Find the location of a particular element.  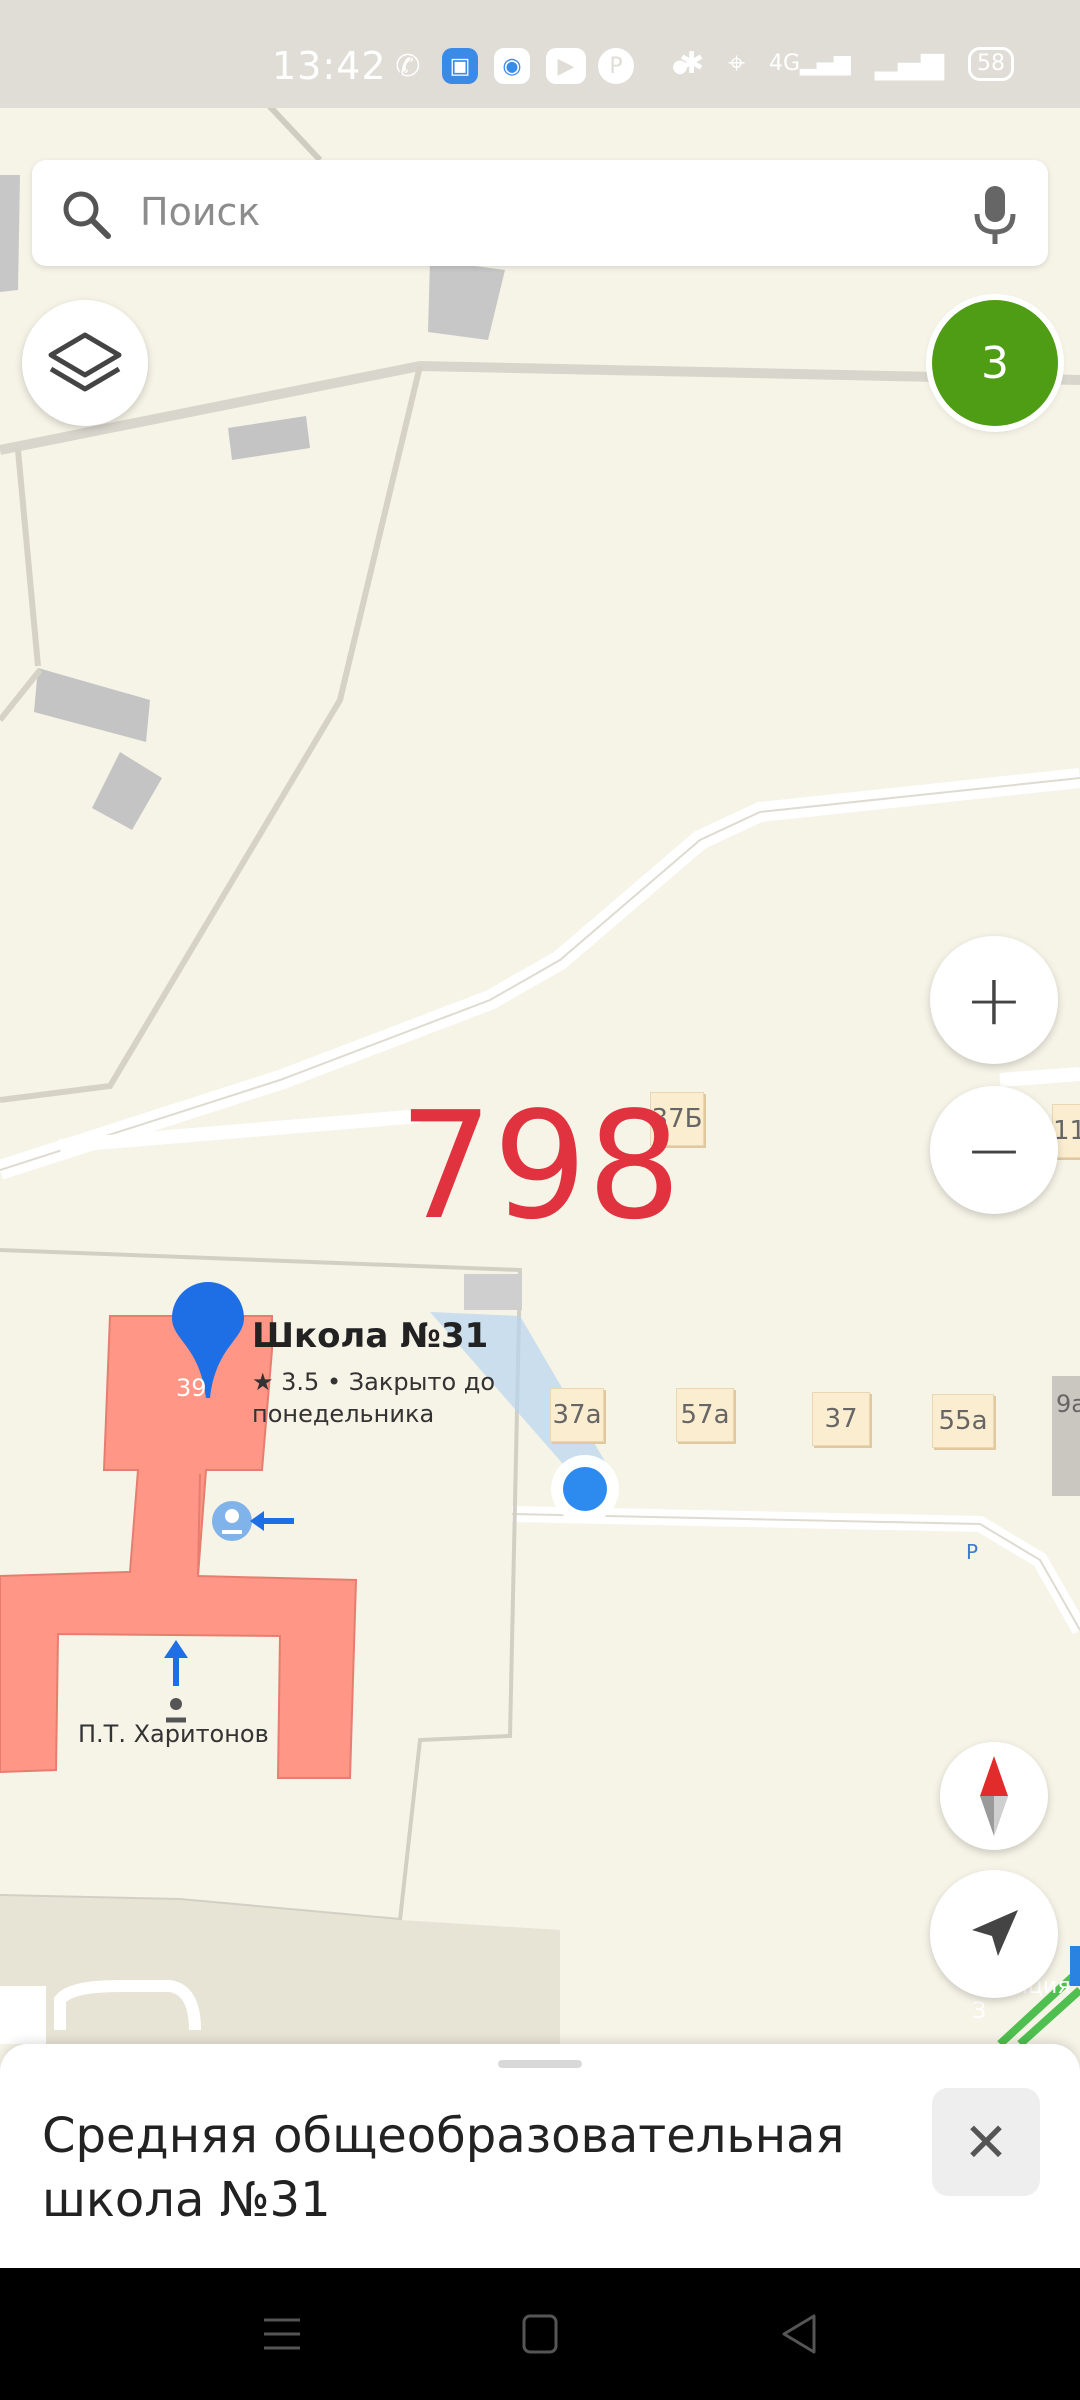

traffic-score-badge: 3 is located at coordinates (995, 363).